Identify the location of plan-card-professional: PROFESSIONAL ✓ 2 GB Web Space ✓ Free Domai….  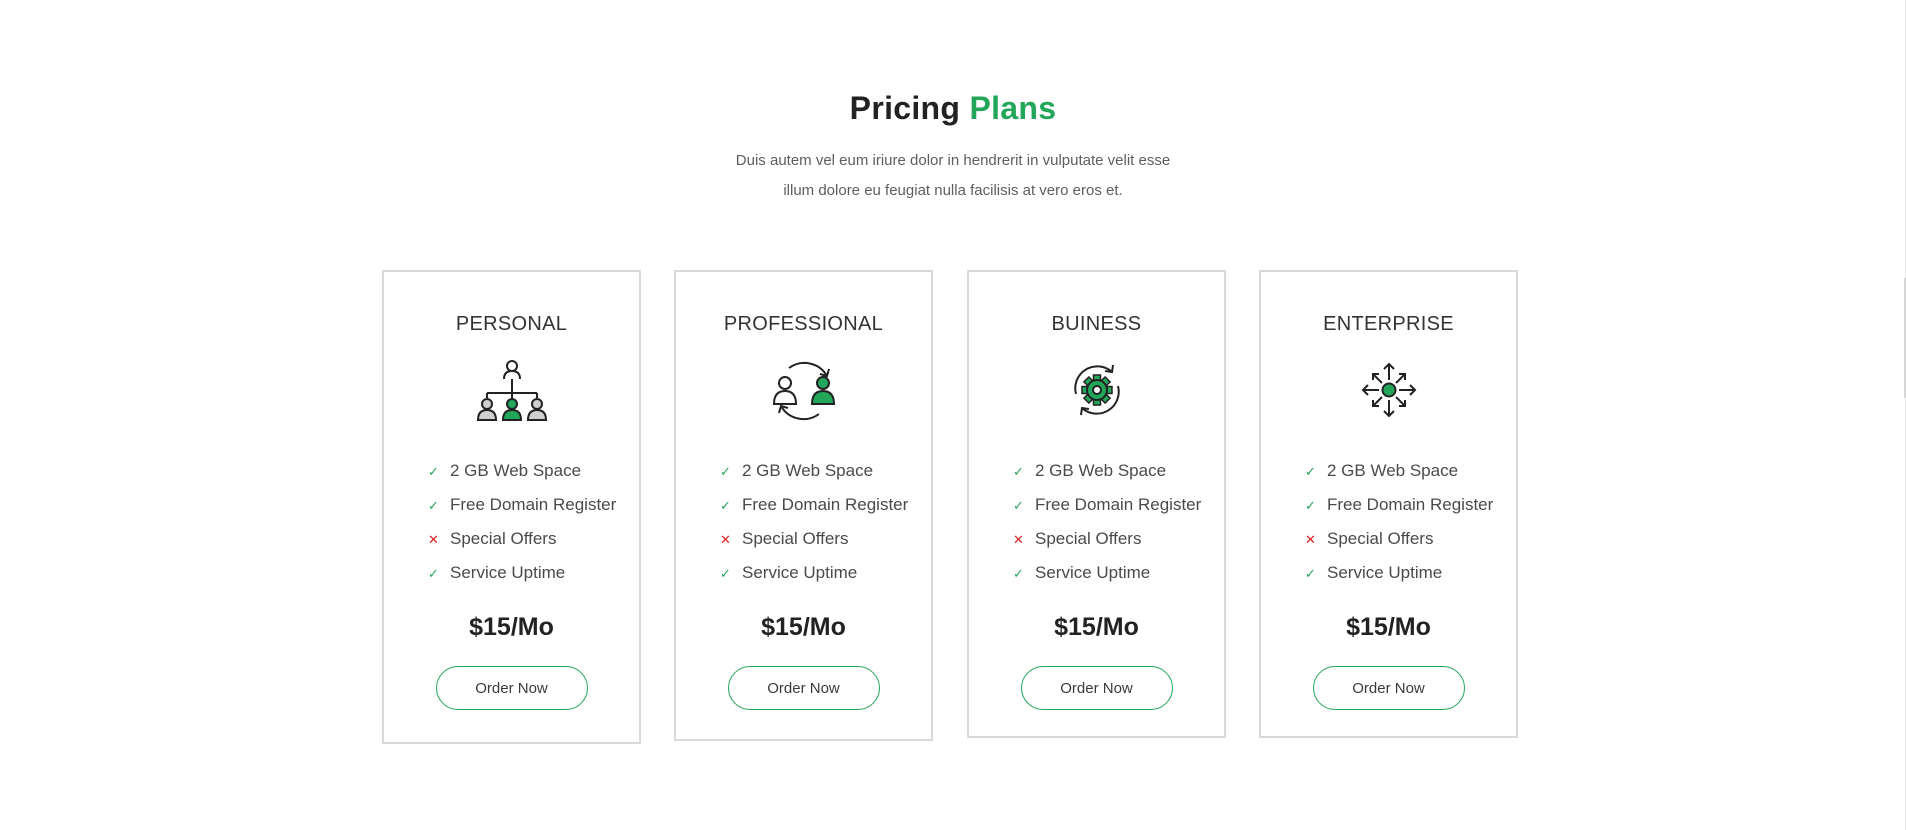
(803, 505).